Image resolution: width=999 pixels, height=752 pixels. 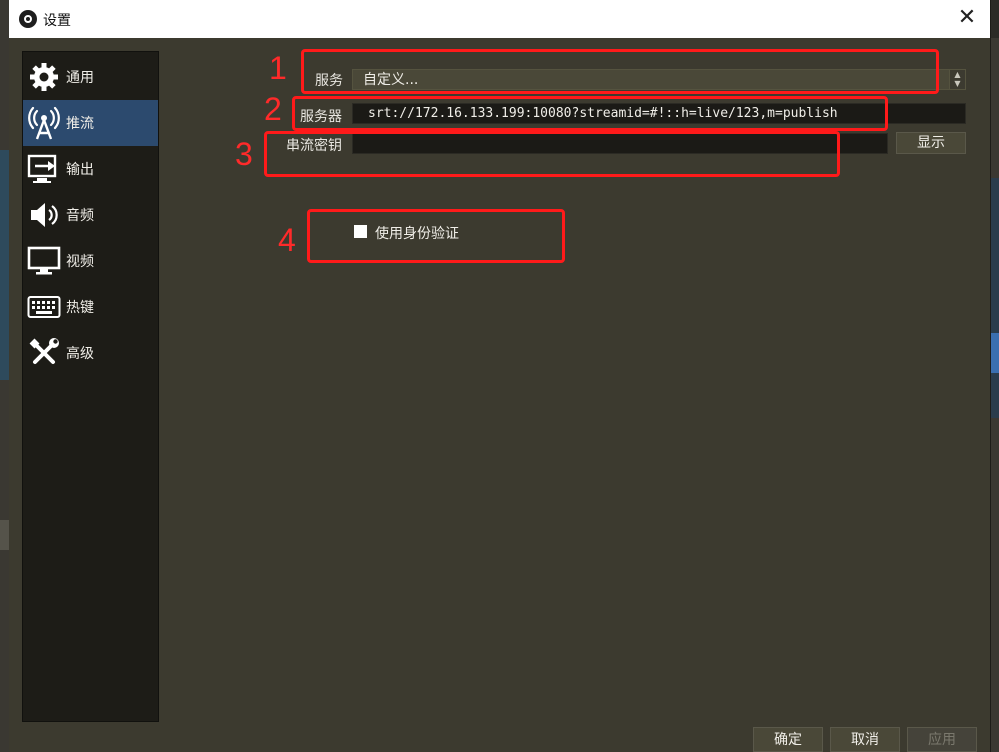 I want to click on sidebar-item-label: 热键, so click(x=80, y=308).